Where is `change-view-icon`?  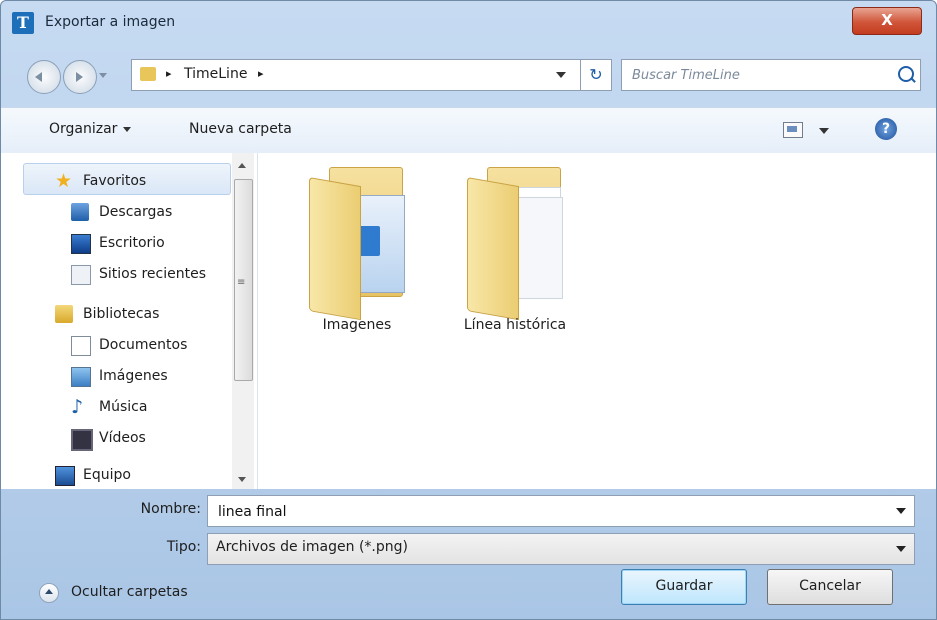
change-view-icon is located at coordinates (793, 130).